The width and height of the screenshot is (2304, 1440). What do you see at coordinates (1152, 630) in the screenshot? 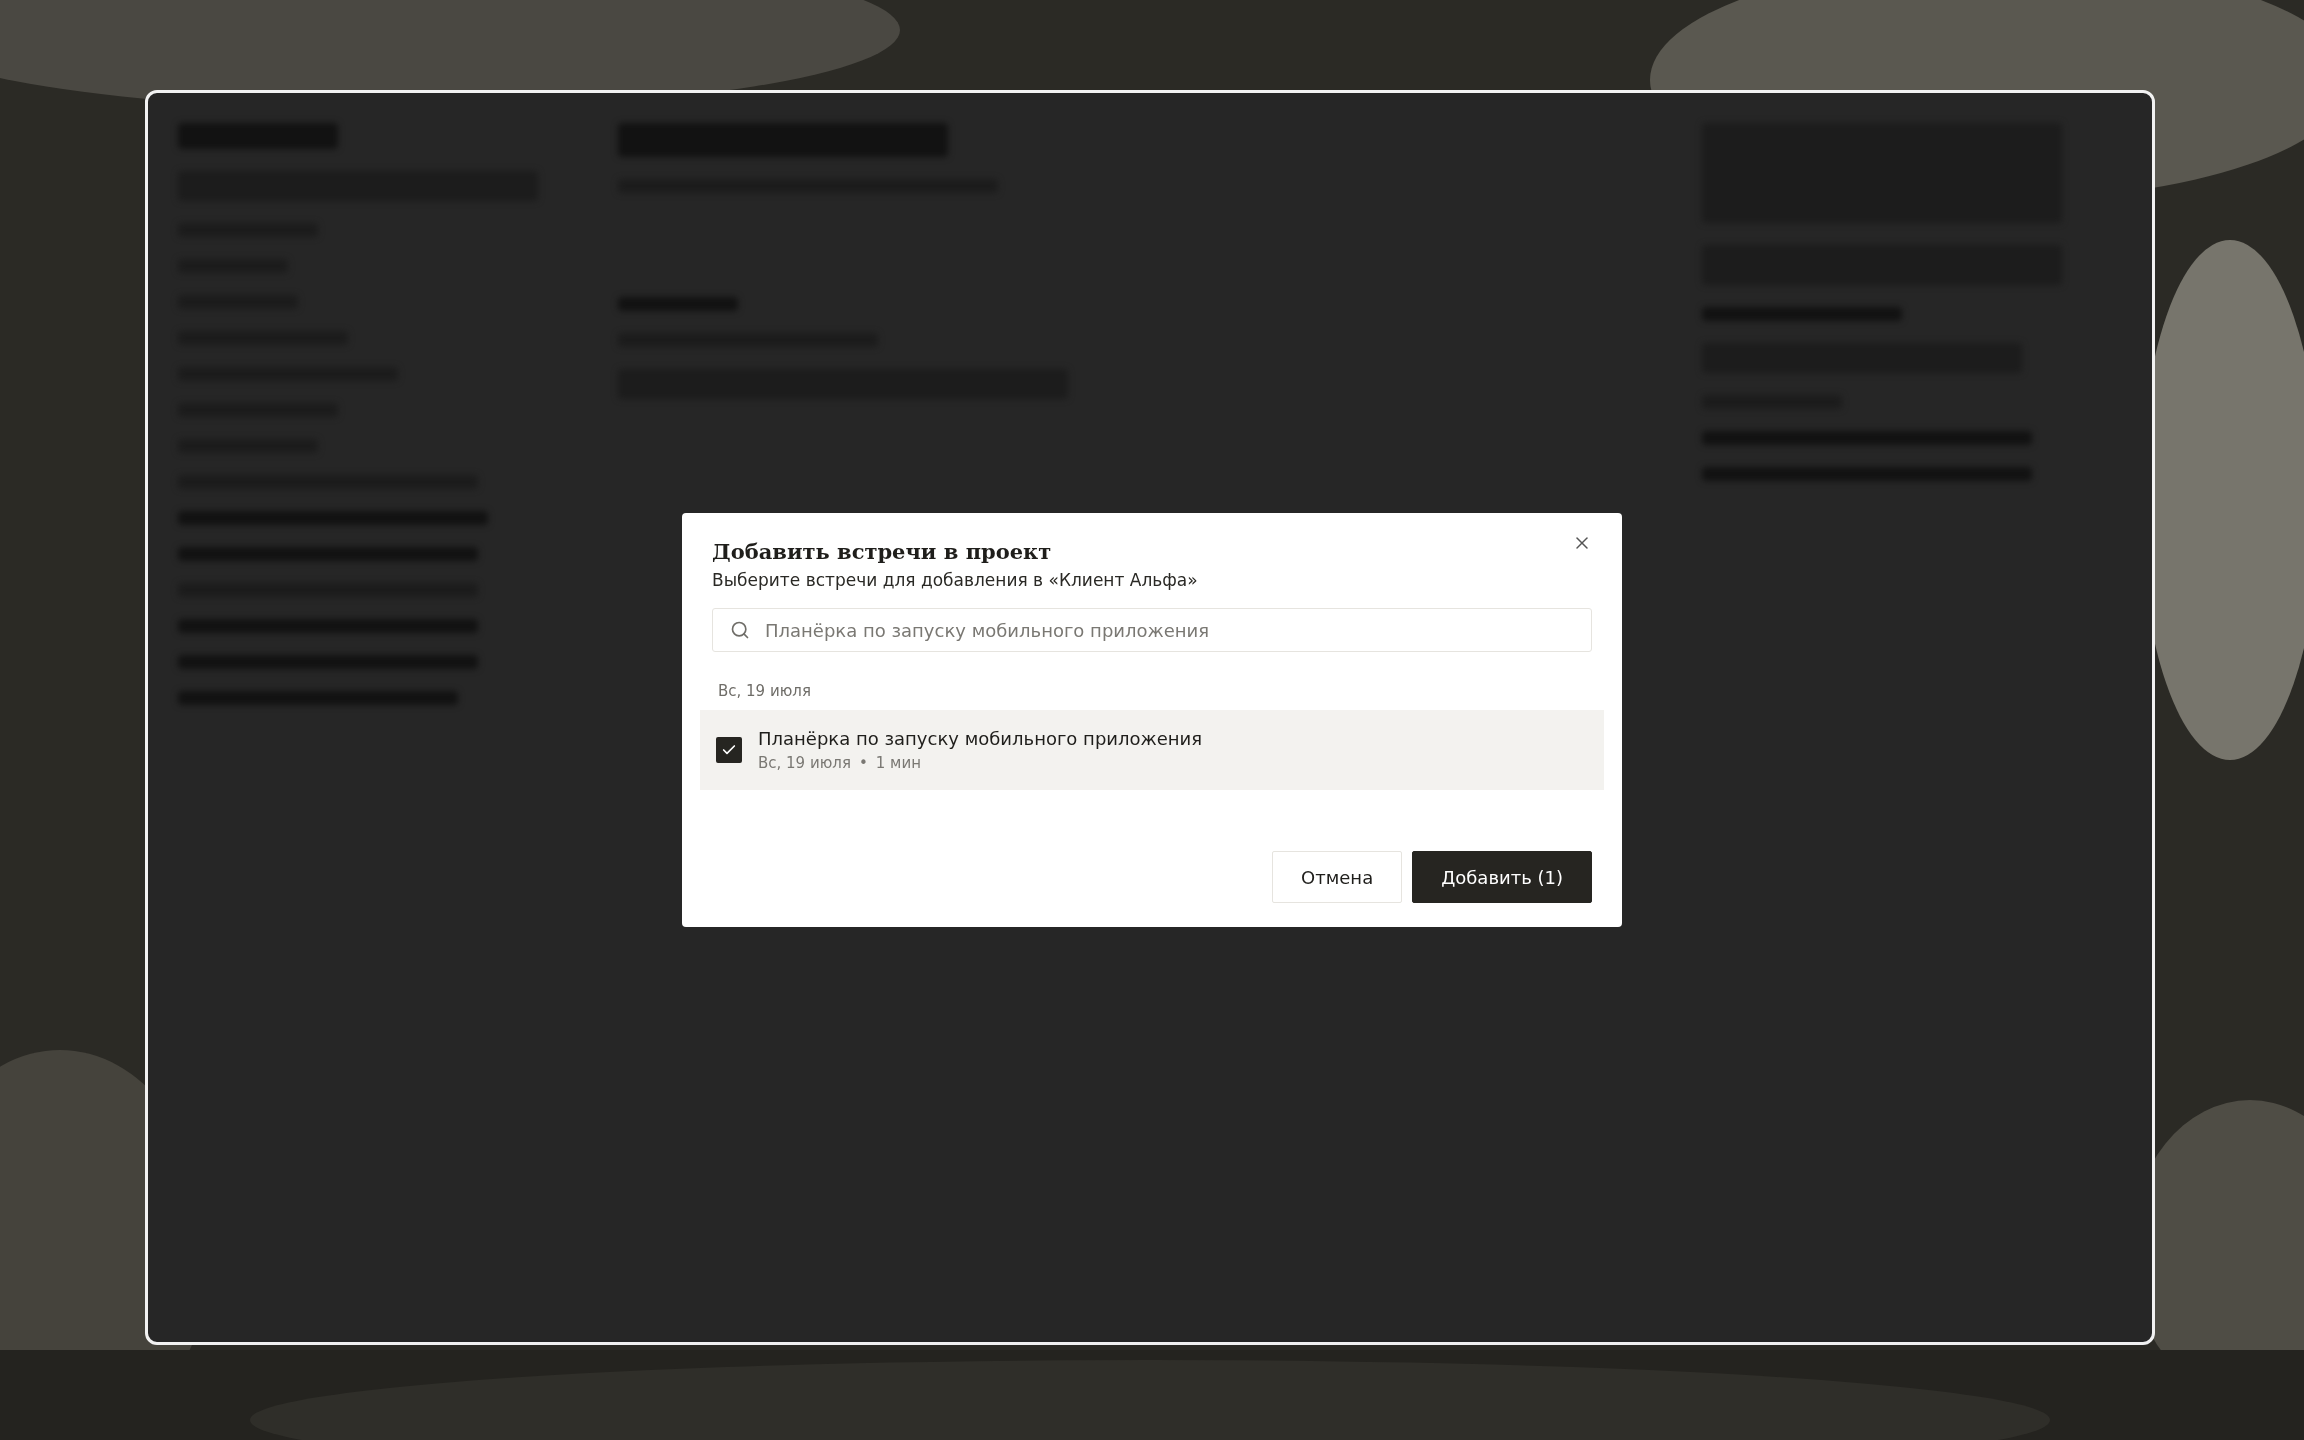
I see `search-field: Планёрка по запуску мобильного приложения` at bounding box center [1152, 630].